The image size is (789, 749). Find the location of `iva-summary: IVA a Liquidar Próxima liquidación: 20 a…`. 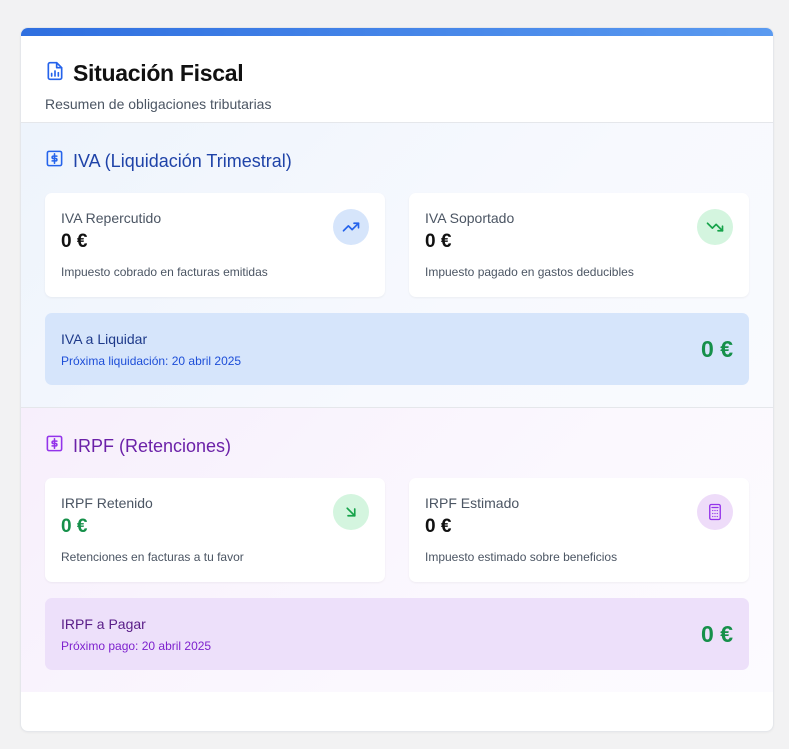

iva-summary: IVA a Liquidar Próxima liquidación: 20 a… is located at coordinates (397, 349).